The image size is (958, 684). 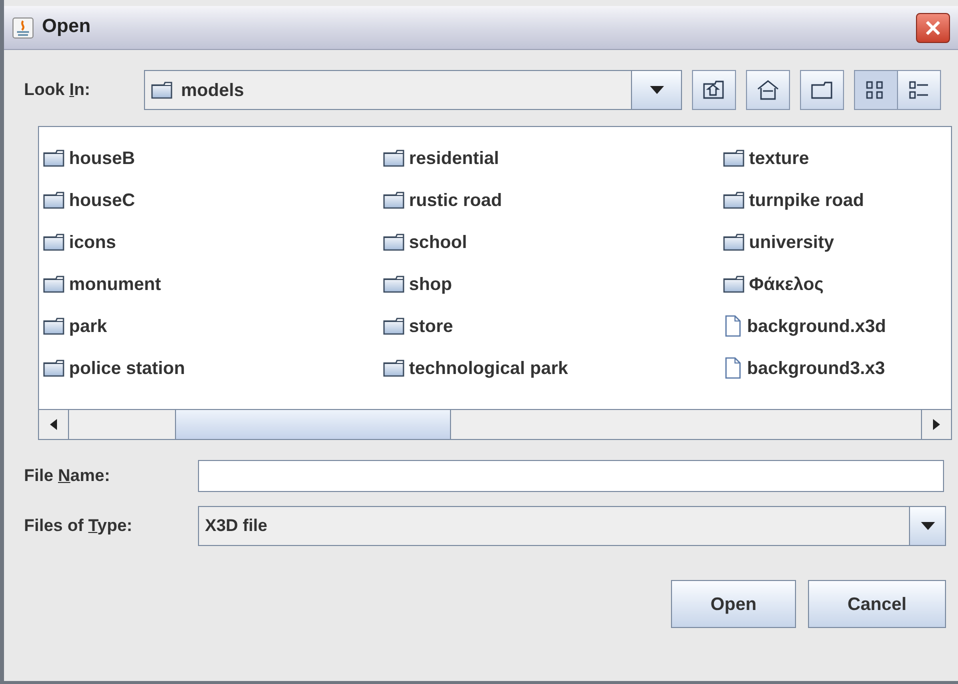 I want to click on file-item: store, so click(x=553, y=326).